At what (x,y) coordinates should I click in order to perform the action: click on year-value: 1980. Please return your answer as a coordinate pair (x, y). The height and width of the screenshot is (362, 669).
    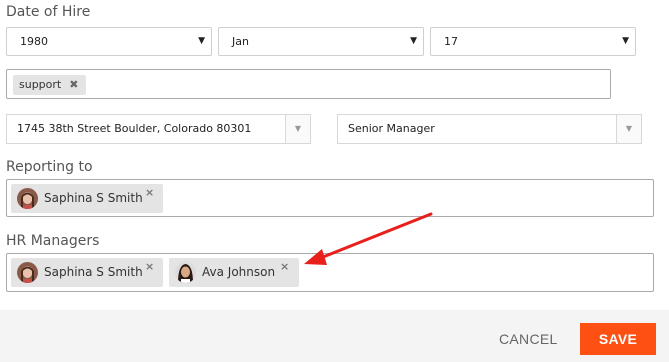
    Looking at the image, I should click on (34, 41).